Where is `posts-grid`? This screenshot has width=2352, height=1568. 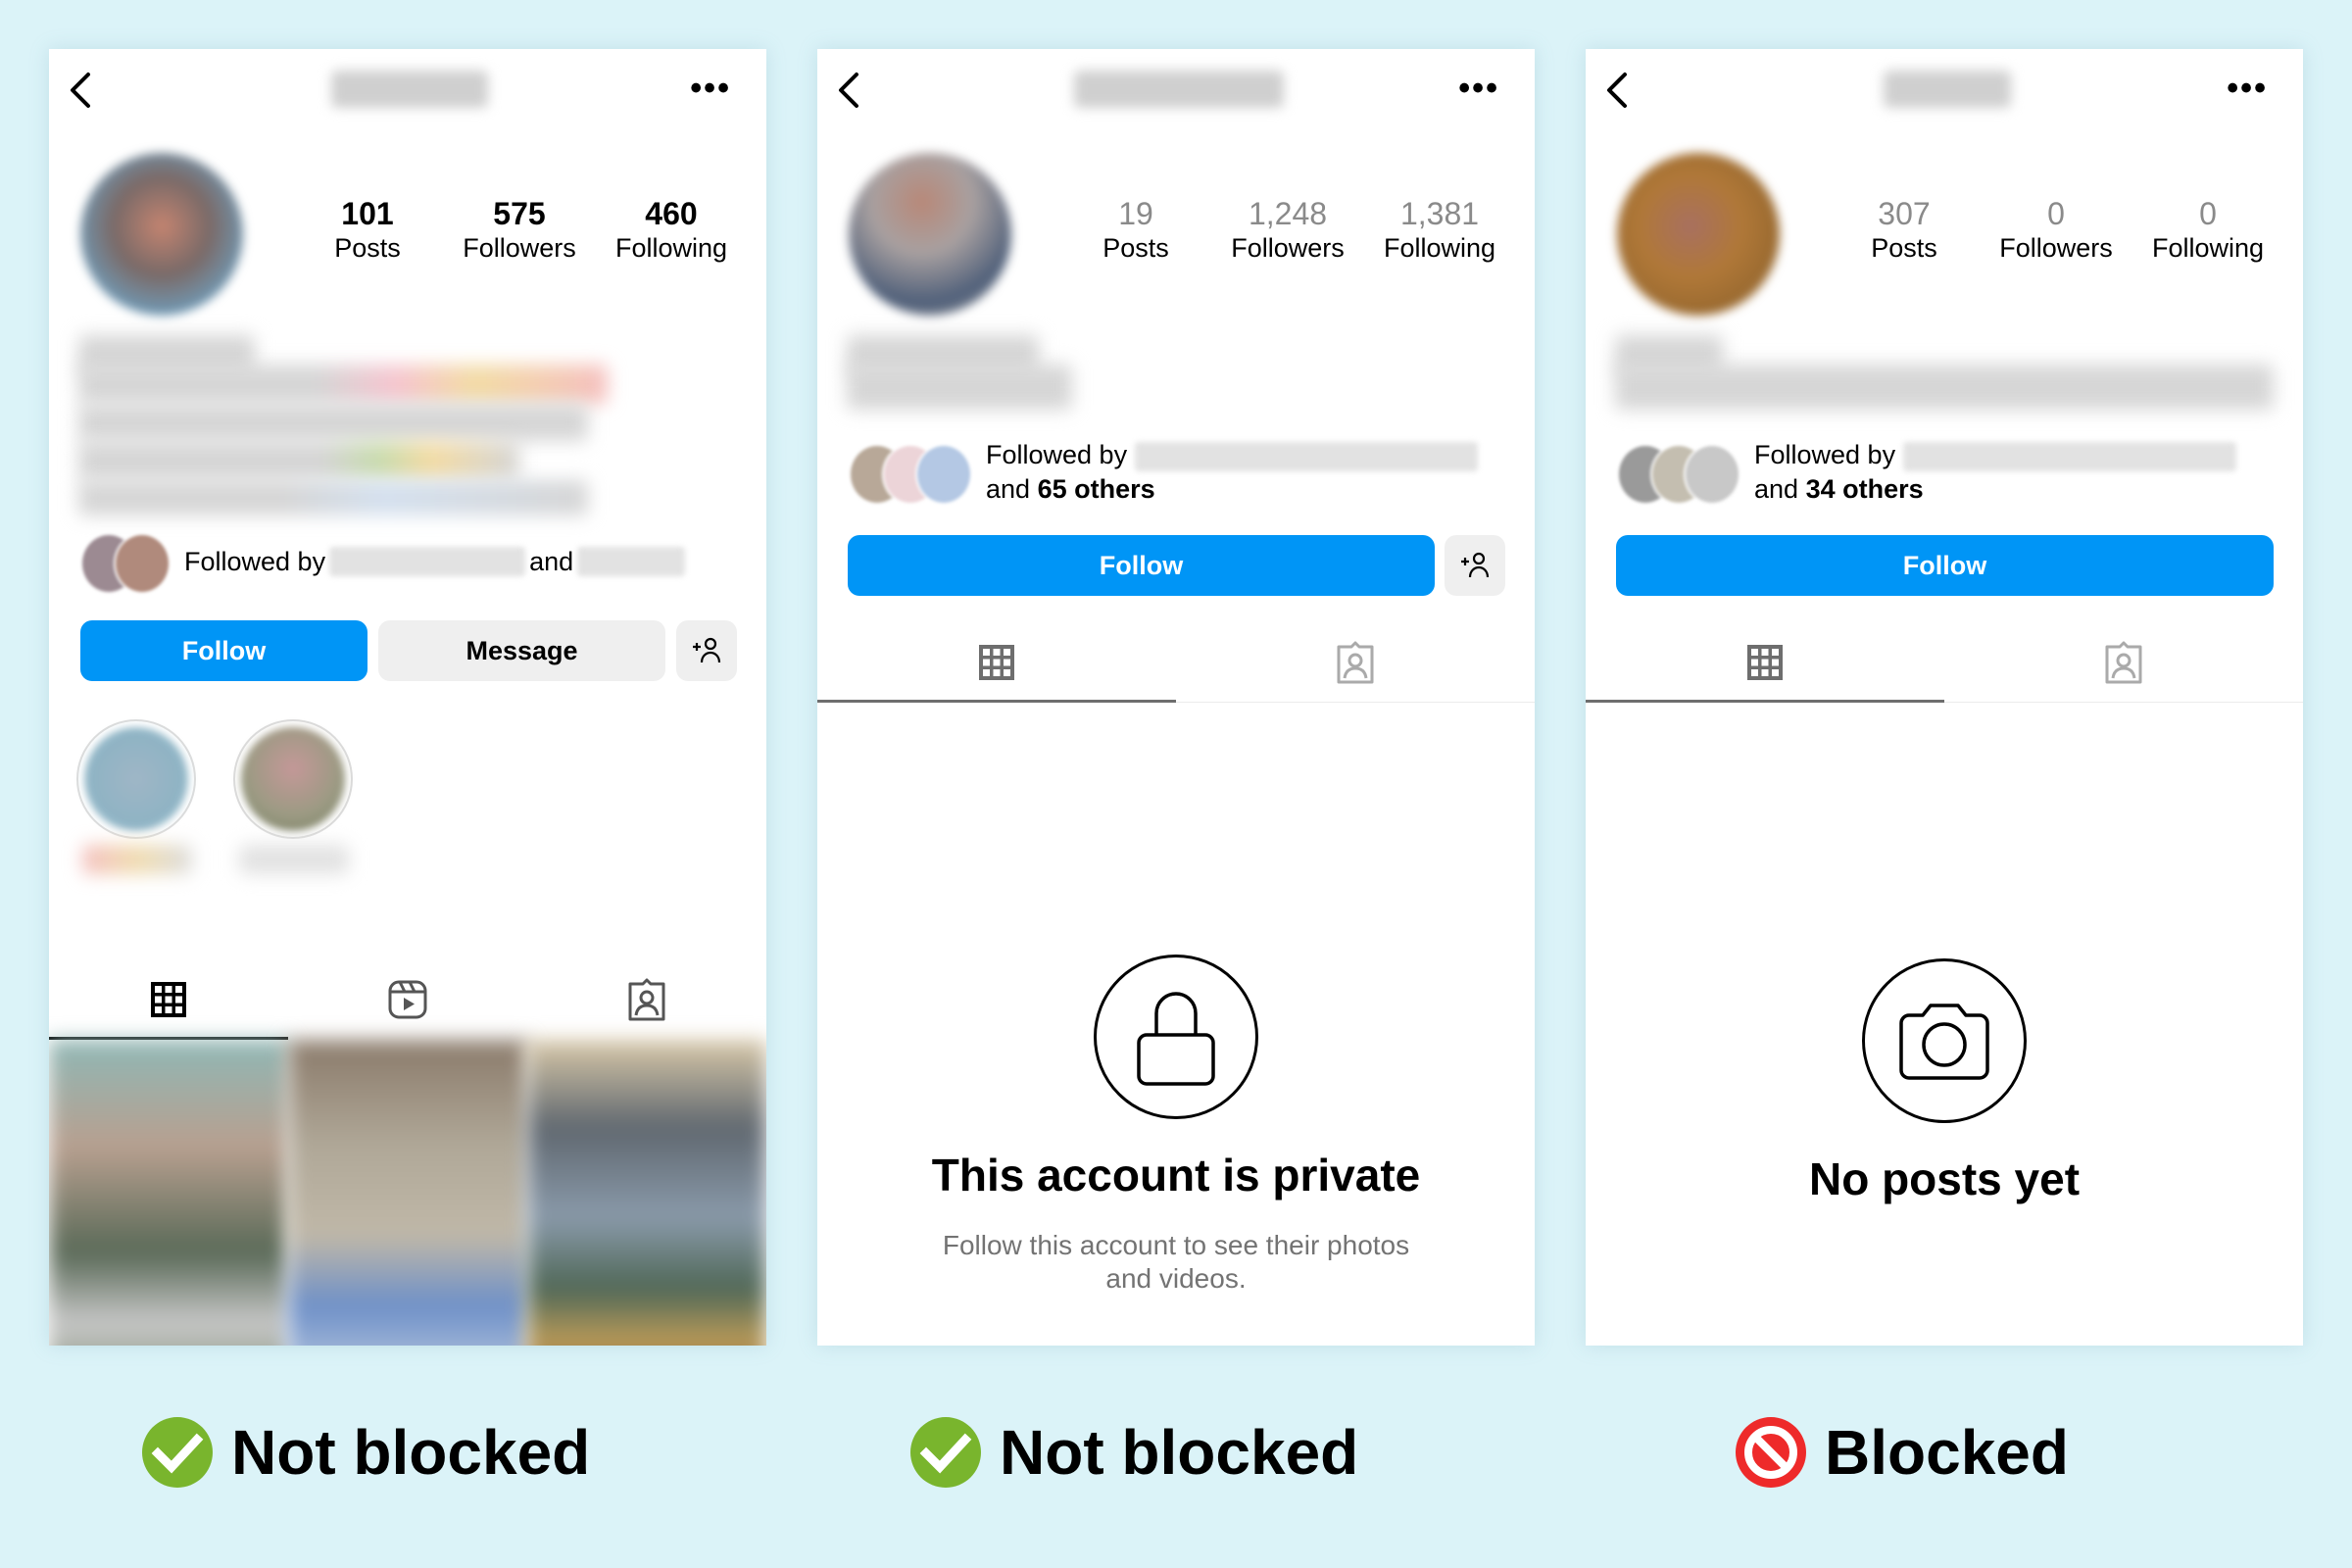 posts-grid is located at coordinates (407, 1193).